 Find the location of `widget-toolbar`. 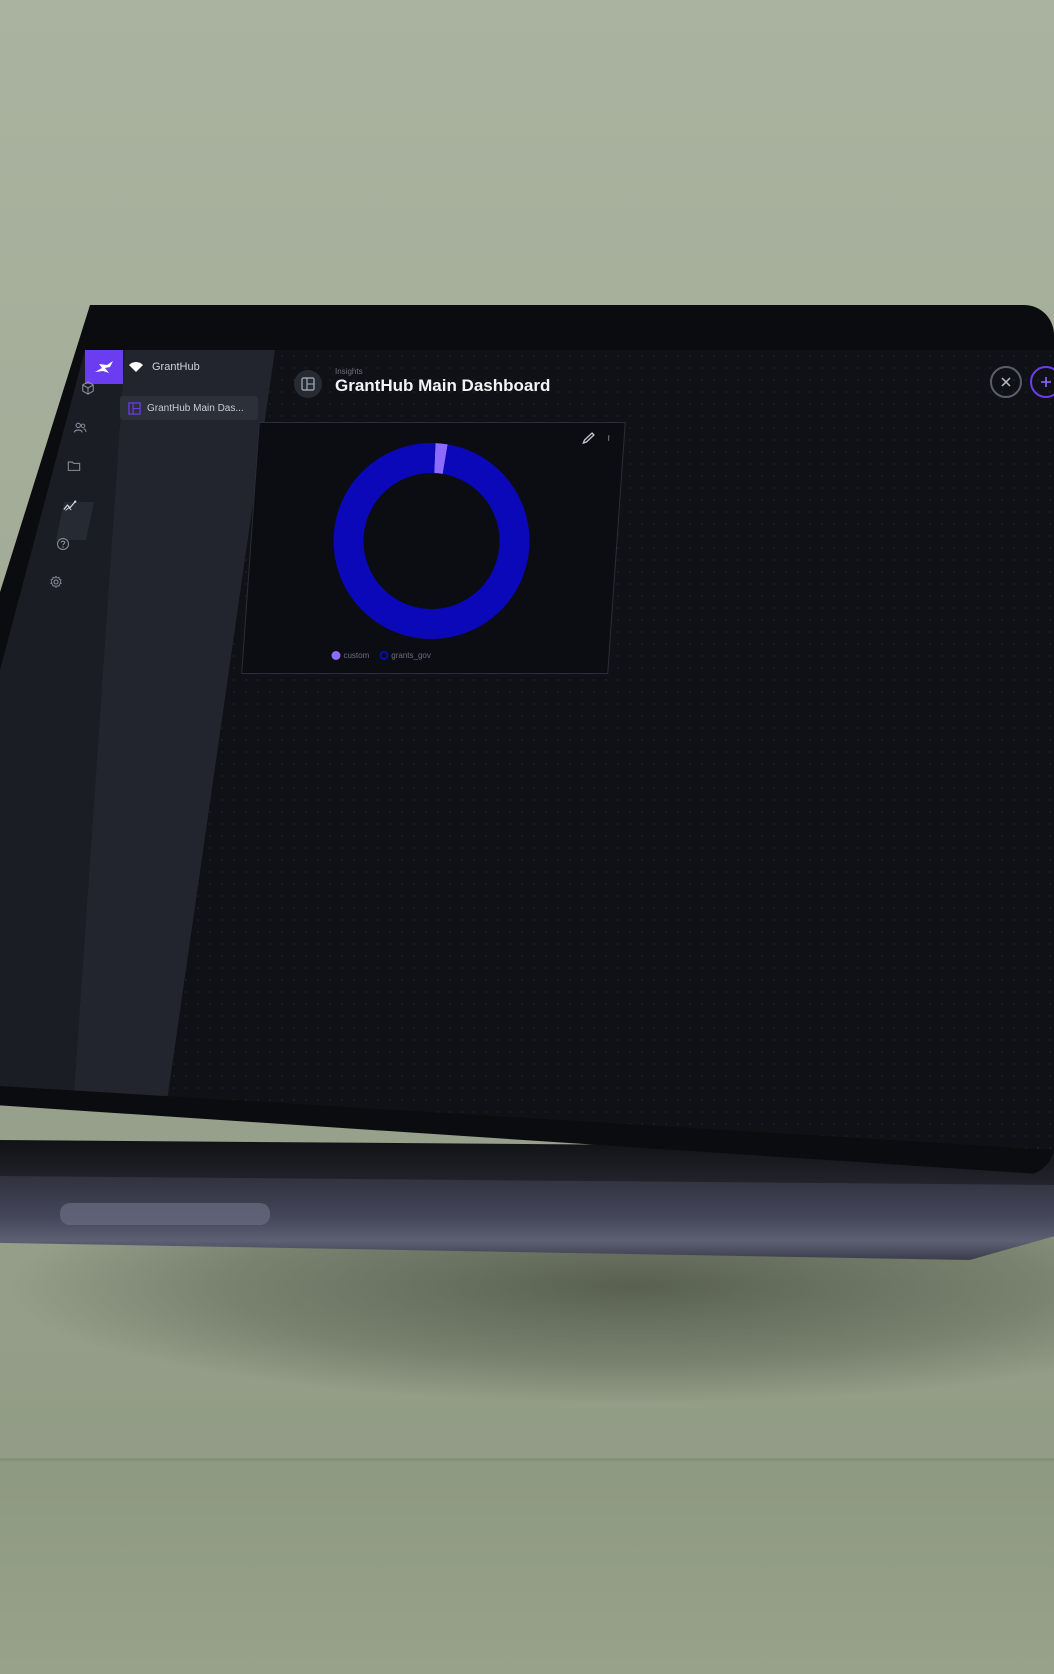

widget-toolbar is located at coordinates (596, 438).